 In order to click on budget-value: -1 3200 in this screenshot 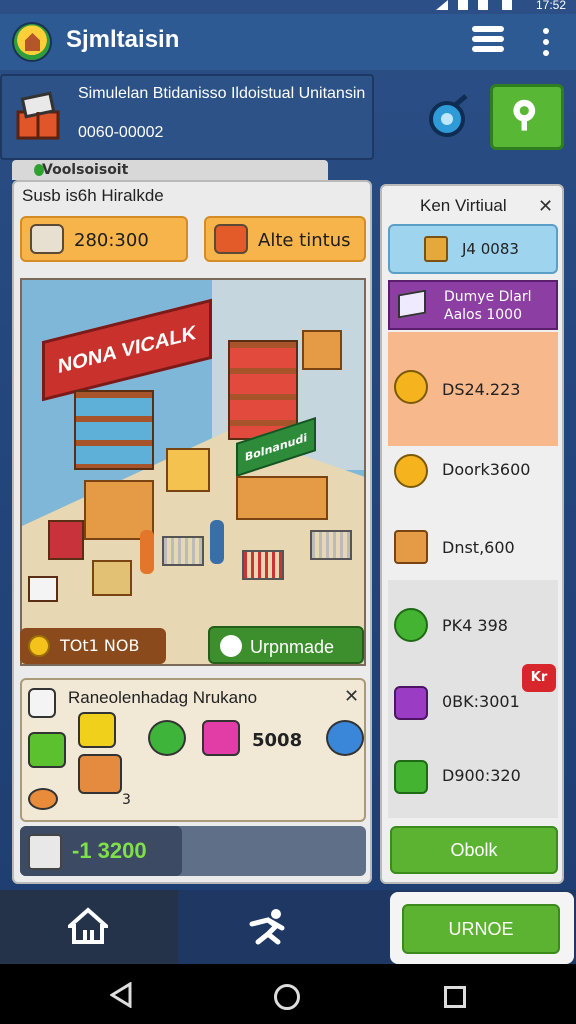, I will do `click(109, 850)`.